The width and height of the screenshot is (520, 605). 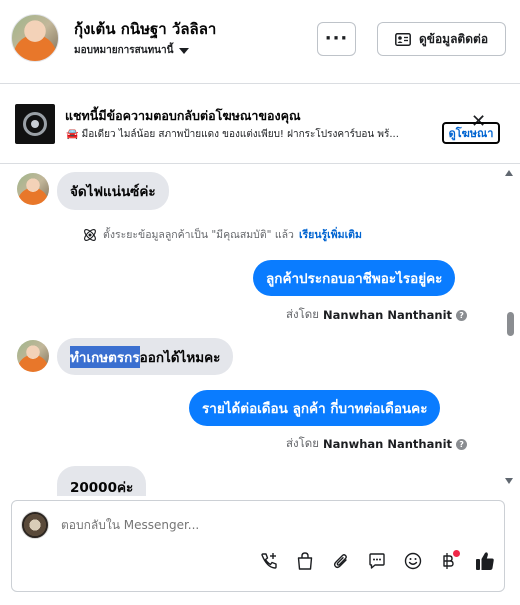 I want to click on phone-add-icon, so click(x=269, y=561).